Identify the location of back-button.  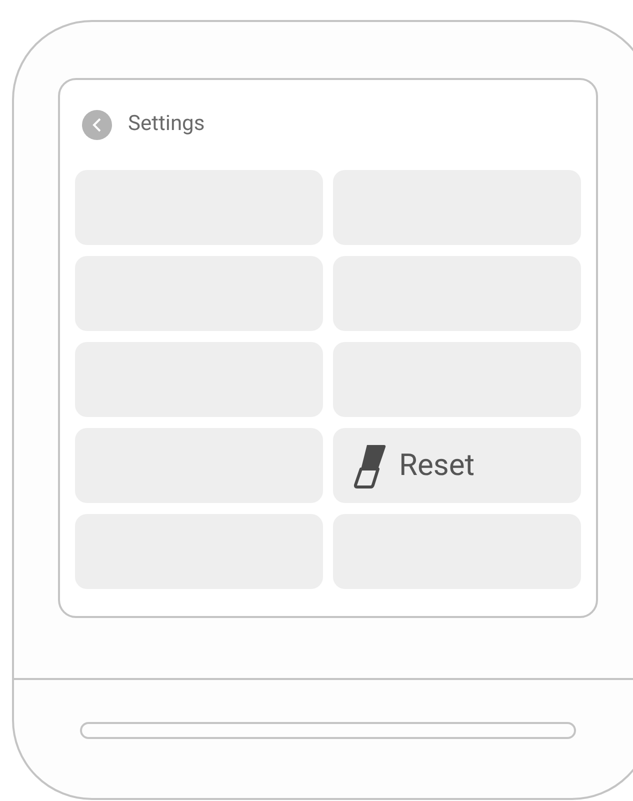
(97, 125).